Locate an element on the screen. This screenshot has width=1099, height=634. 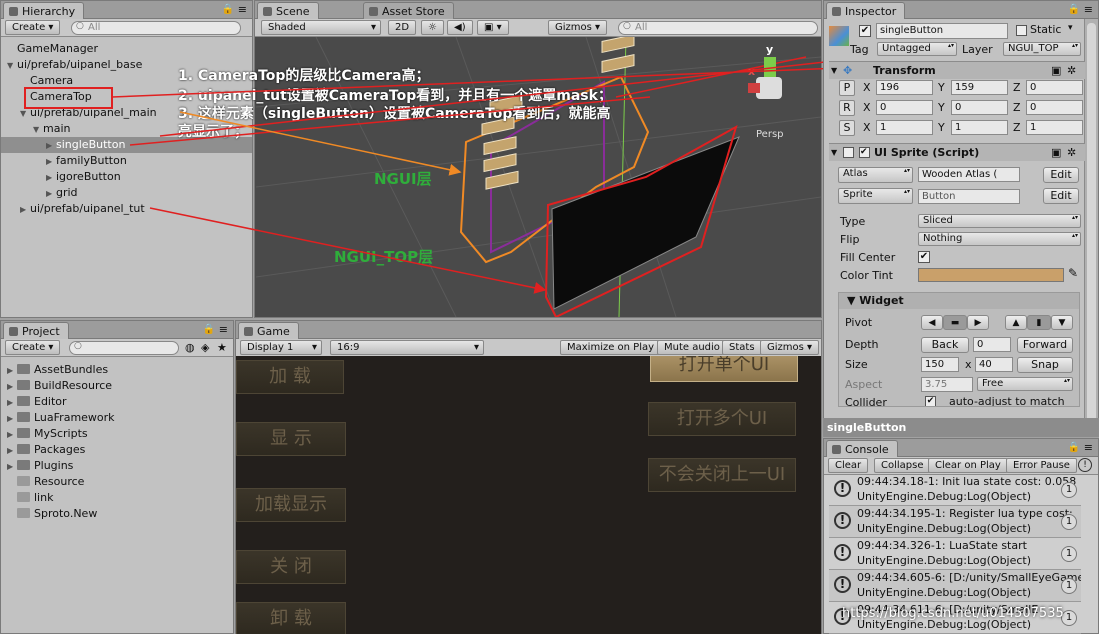
settings-gear-icon: ✲ is located at coordinates (1071, 70).